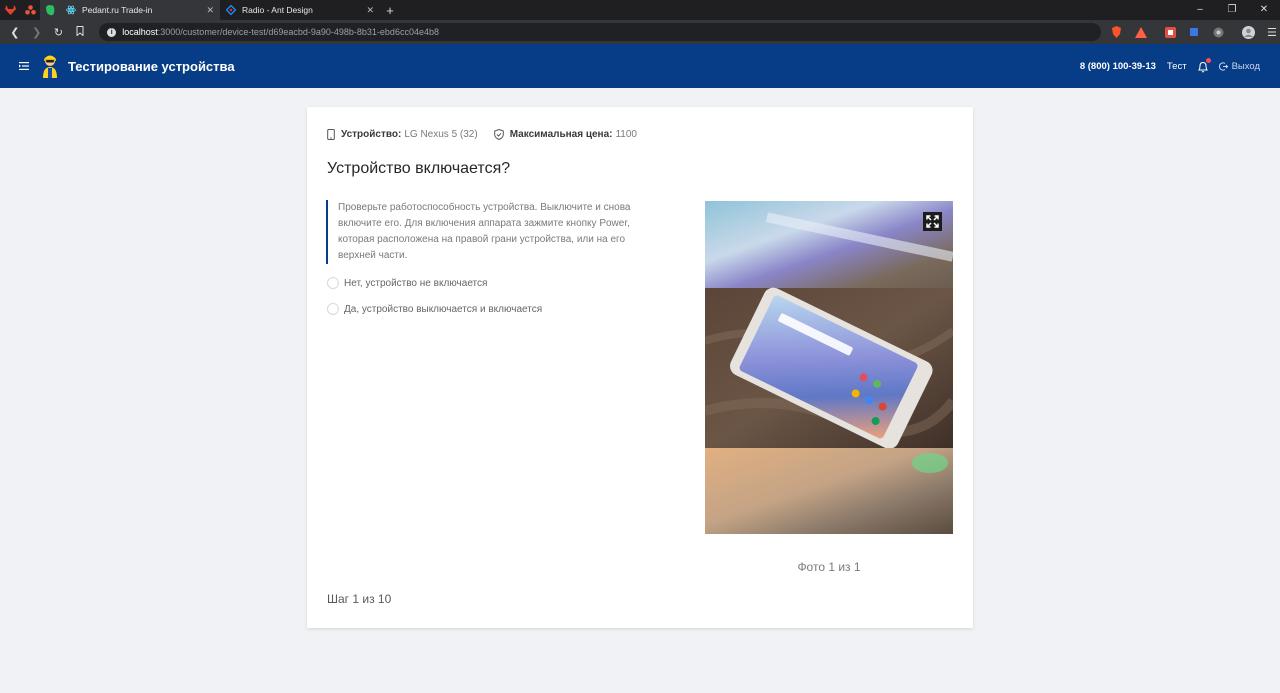 This screenshot has height=693, width=1280. What do you see at coordinates (1208, 60) in the screenshot?
I see `notification-badge` at bounding box center [1208, 60].